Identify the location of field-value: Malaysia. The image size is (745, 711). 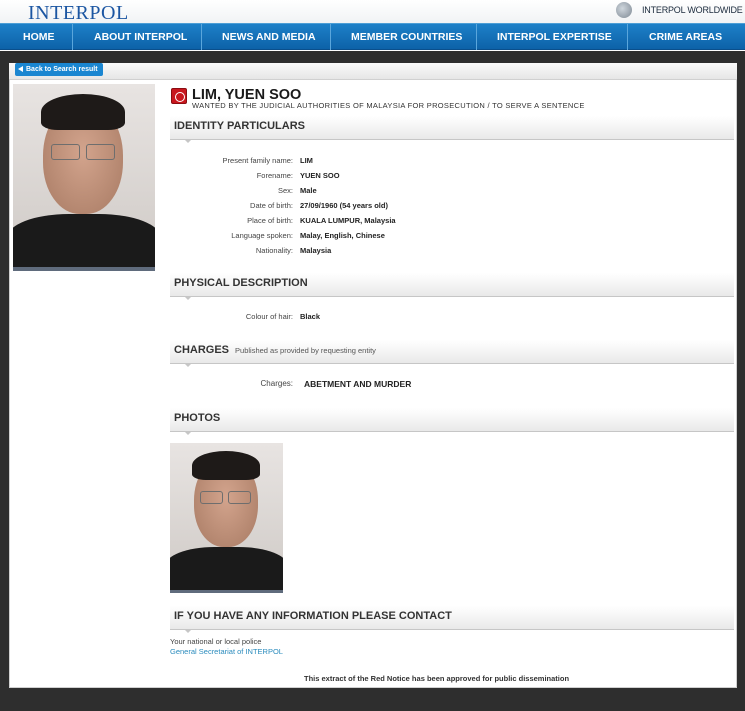
(316, 250).